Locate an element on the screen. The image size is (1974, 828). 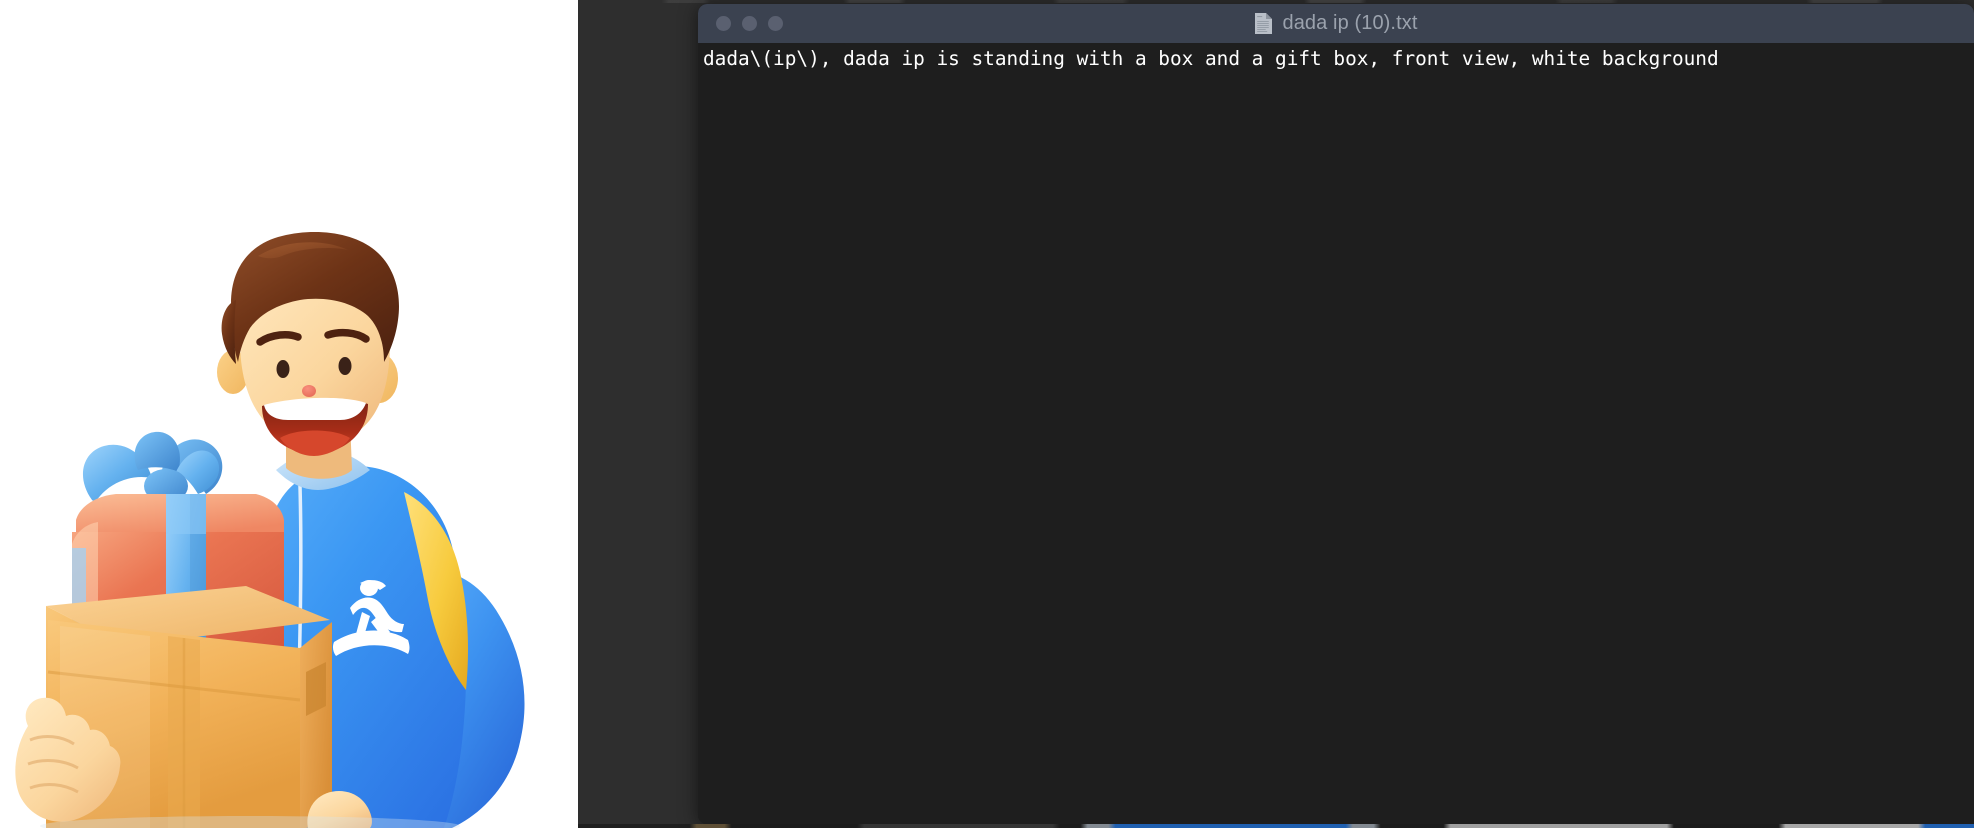
window-title-bar: dada ip (10).txt is located at coordinates (1336, 23).